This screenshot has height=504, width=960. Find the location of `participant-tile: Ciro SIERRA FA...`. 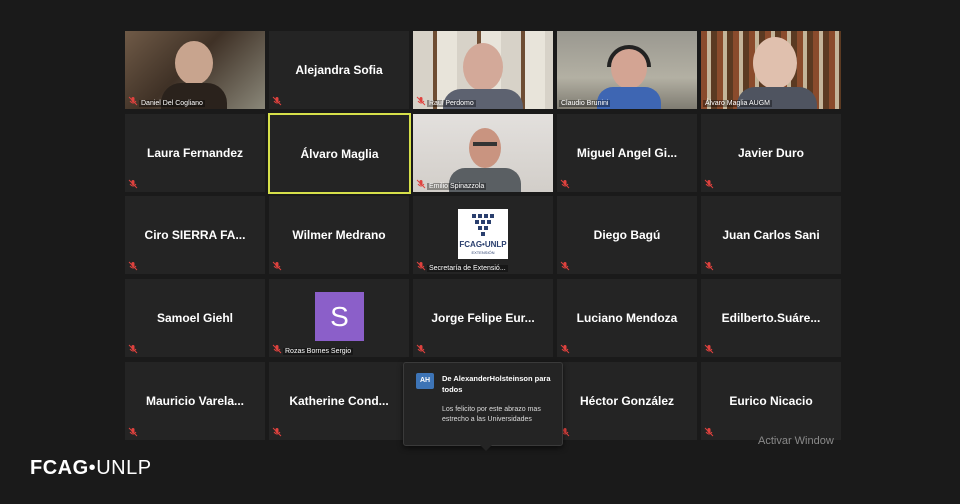

participant-tile: Ciro SIERRA FA... is located at coordinates (195, 235).